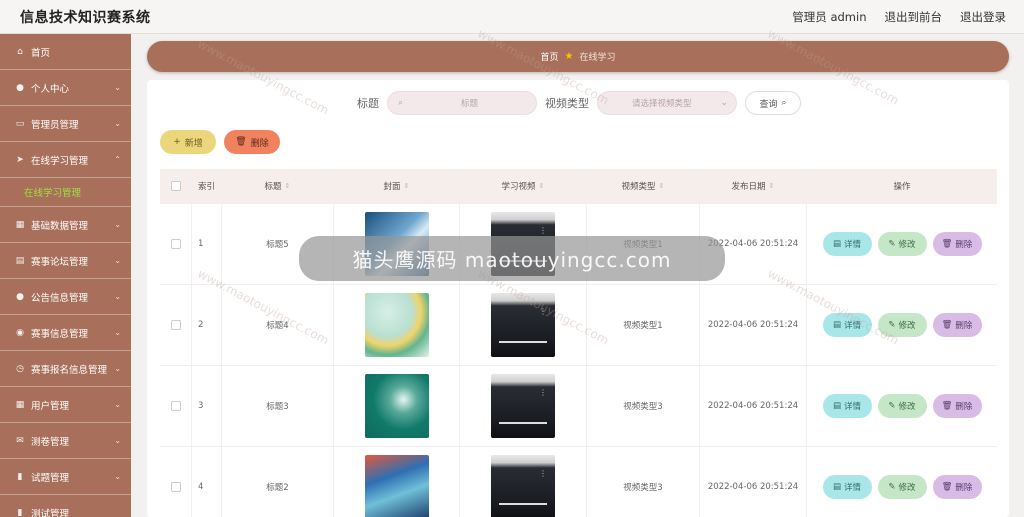 This screenshot has width=1024, height=517. I want to click on sidebar-item-papers: ✉ 测卷管理 ⌄, so click(65, 441).